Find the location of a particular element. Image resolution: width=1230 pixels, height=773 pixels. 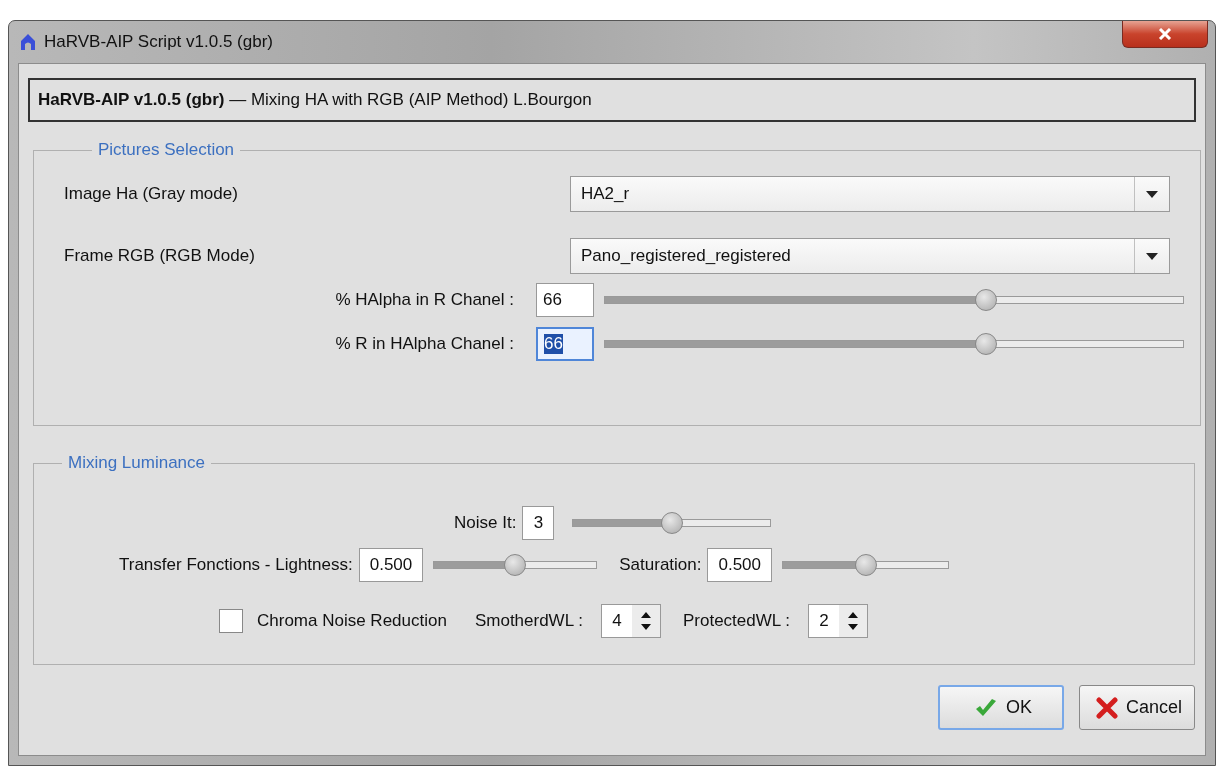

spin-box: 4 is located at coordinates (630, 621).